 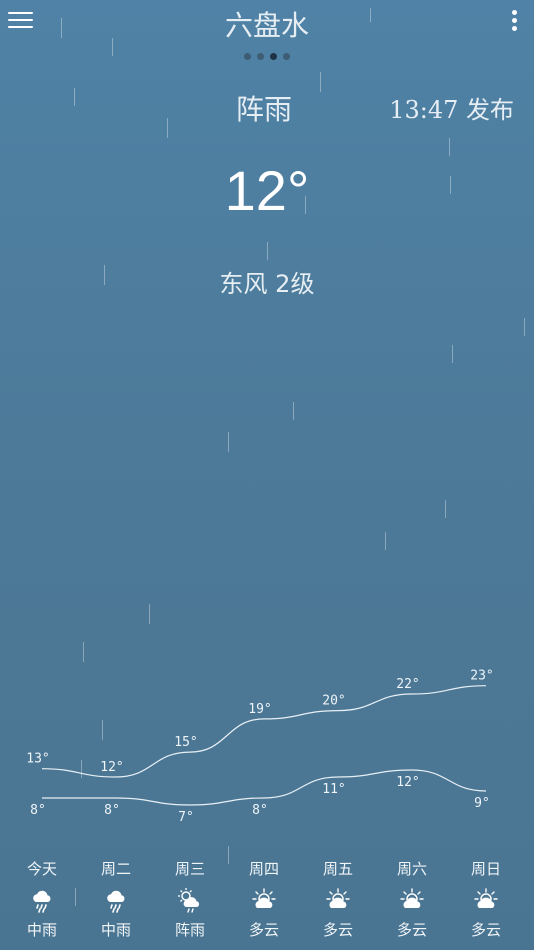 What do you see at coordinates (263, 869) in the screenshot?
I see `forecast-day-name: 周四` at bounding box center [263, 869].